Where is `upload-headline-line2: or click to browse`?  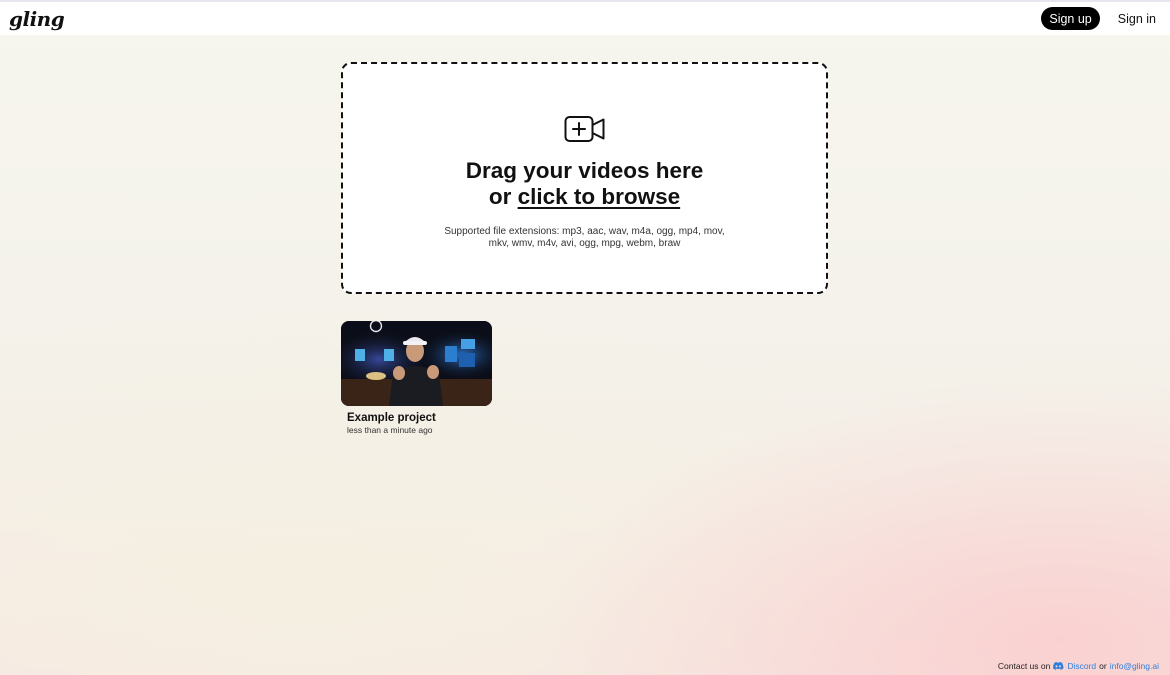 upload-headline-line2: or click to browse is located at coordinates (585, 197).